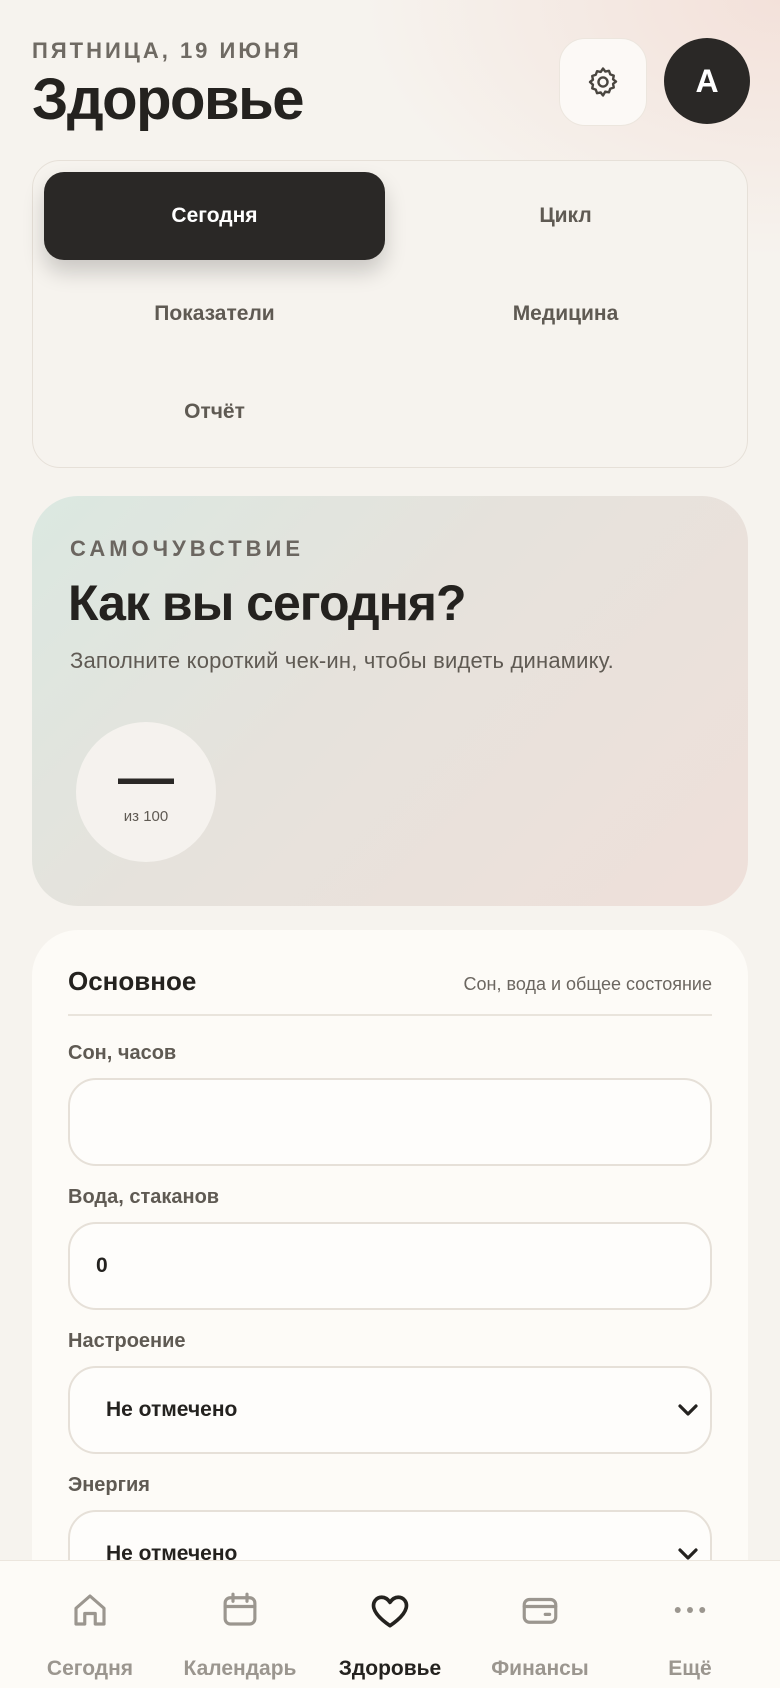  I want to click on date-label: ПЯТНИЦА, 19 ИЮНЯ, so click(167, 50).